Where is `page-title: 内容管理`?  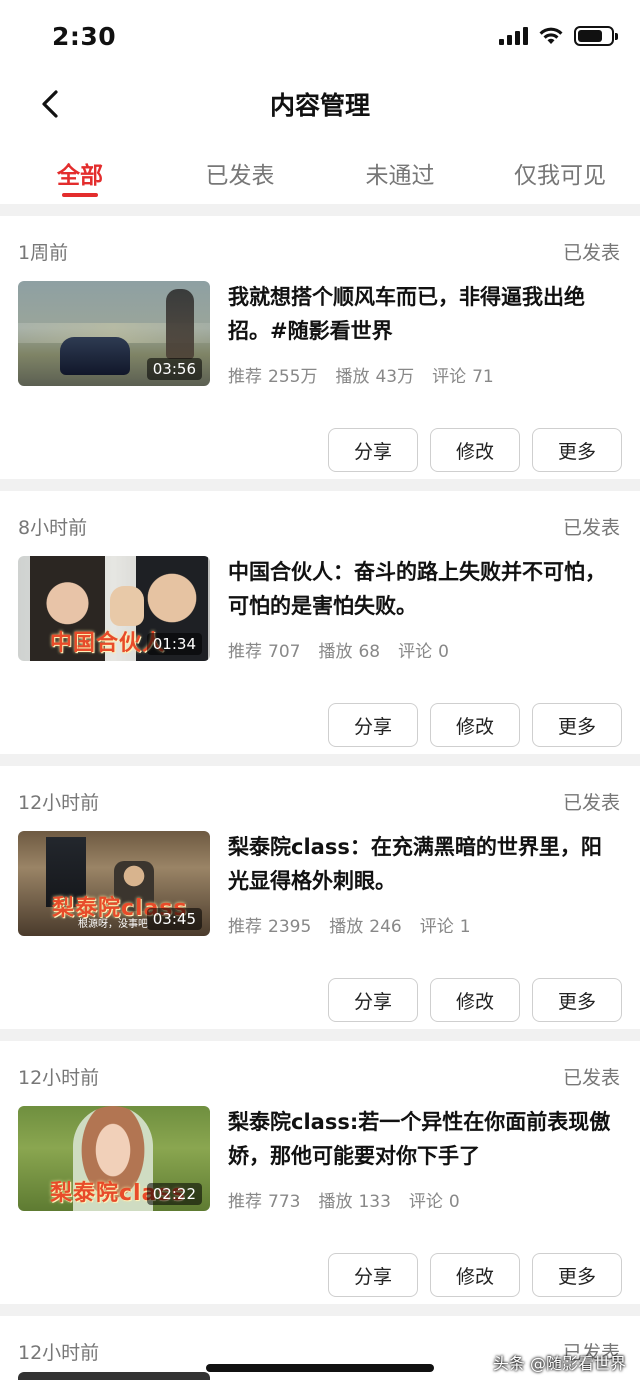 page-title: 内容管理 is located at coordinates (319, 105).